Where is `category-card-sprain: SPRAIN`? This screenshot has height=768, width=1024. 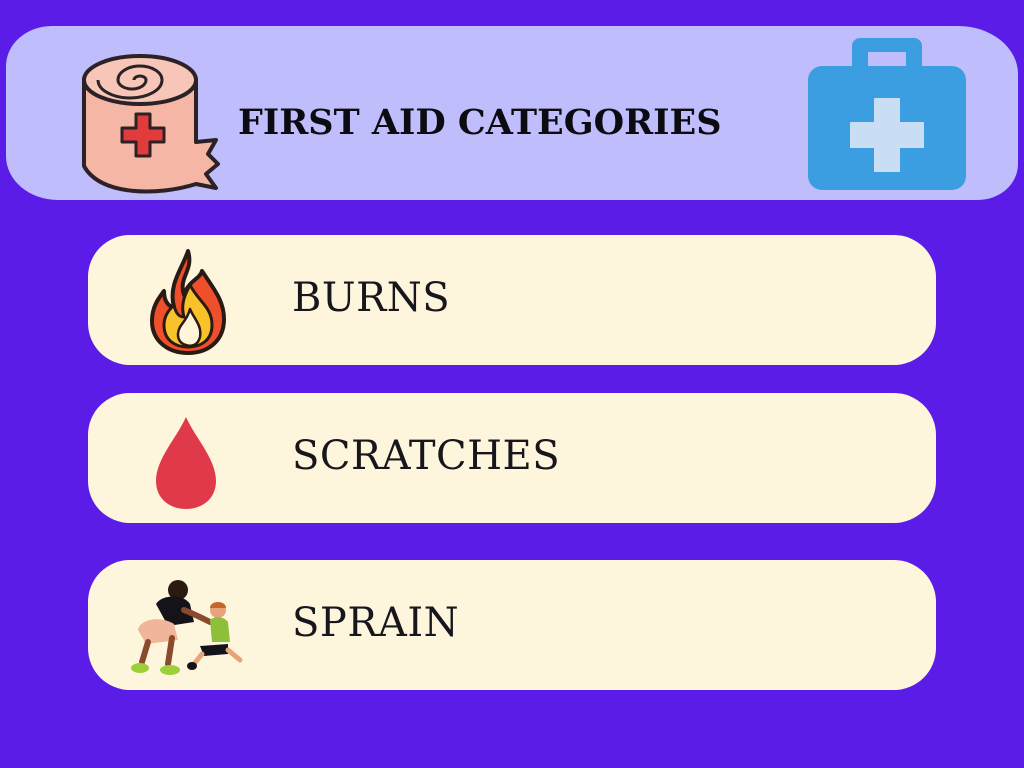 category-card-sprain: SPRAIN is located at coordinates (512, 625).